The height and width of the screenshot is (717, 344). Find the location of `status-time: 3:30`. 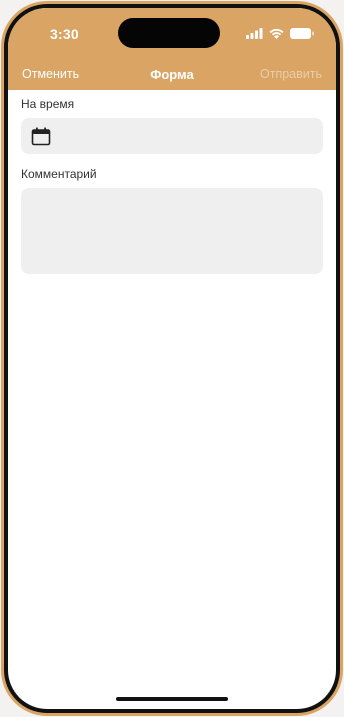

status-time: 3:30 is located at coordinates (64, 34).